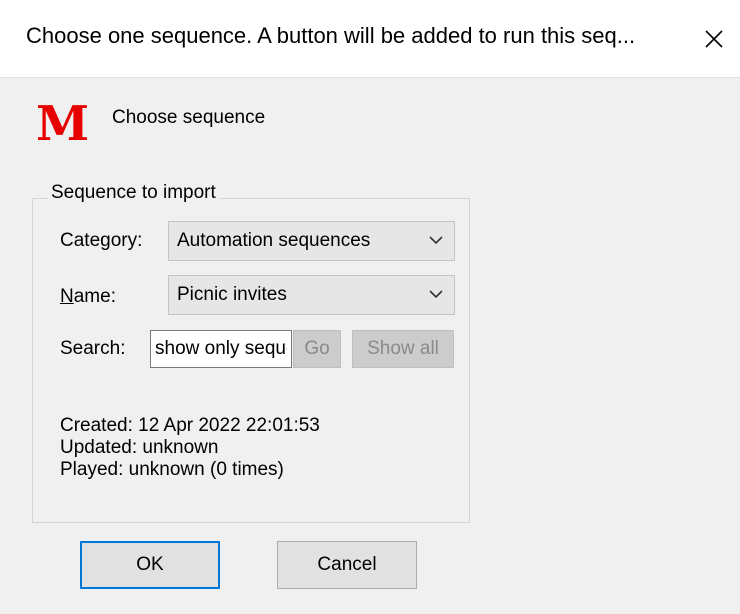 Image resolution: width=740 pixels, height=614 pixels. I want to click on category-select: Automation sequences, so click(311, 241).